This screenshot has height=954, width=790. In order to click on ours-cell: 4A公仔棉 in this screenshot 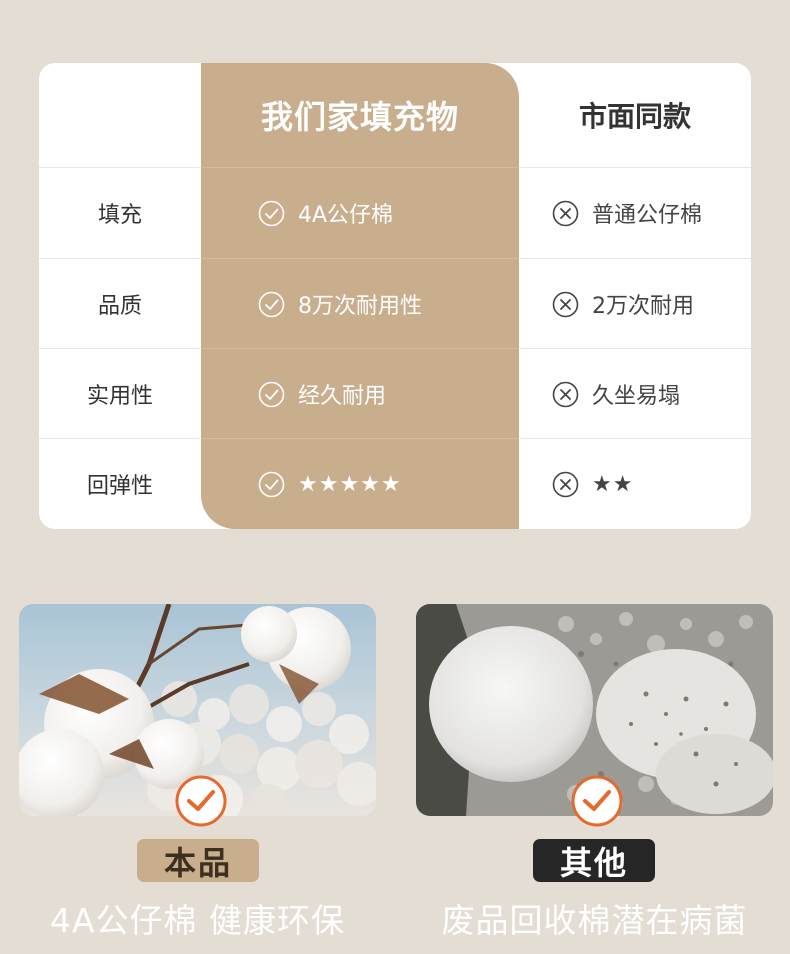, I will do `click(388, 213)`.